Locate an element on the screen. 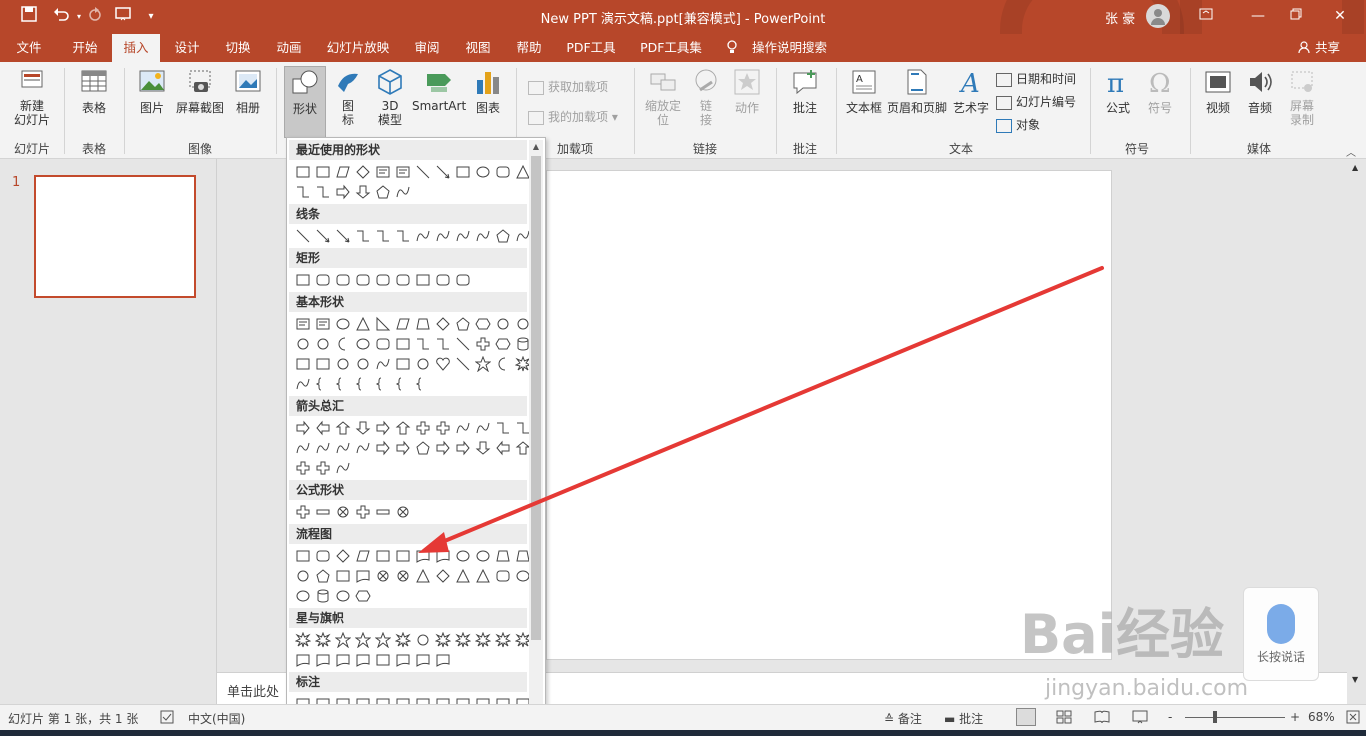 The width and height of the screenshot is (1366, 736). album-button: 相册 is located at coordinates (248, 92).